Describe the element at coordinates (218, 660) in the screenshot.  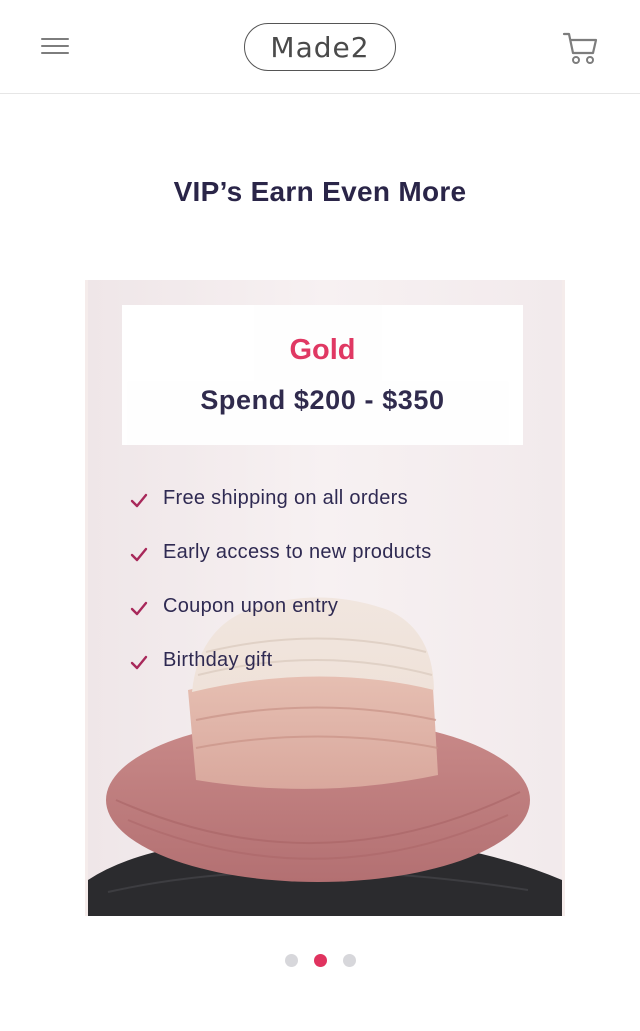
I see `benefit-text: Birthday gift` at that location.